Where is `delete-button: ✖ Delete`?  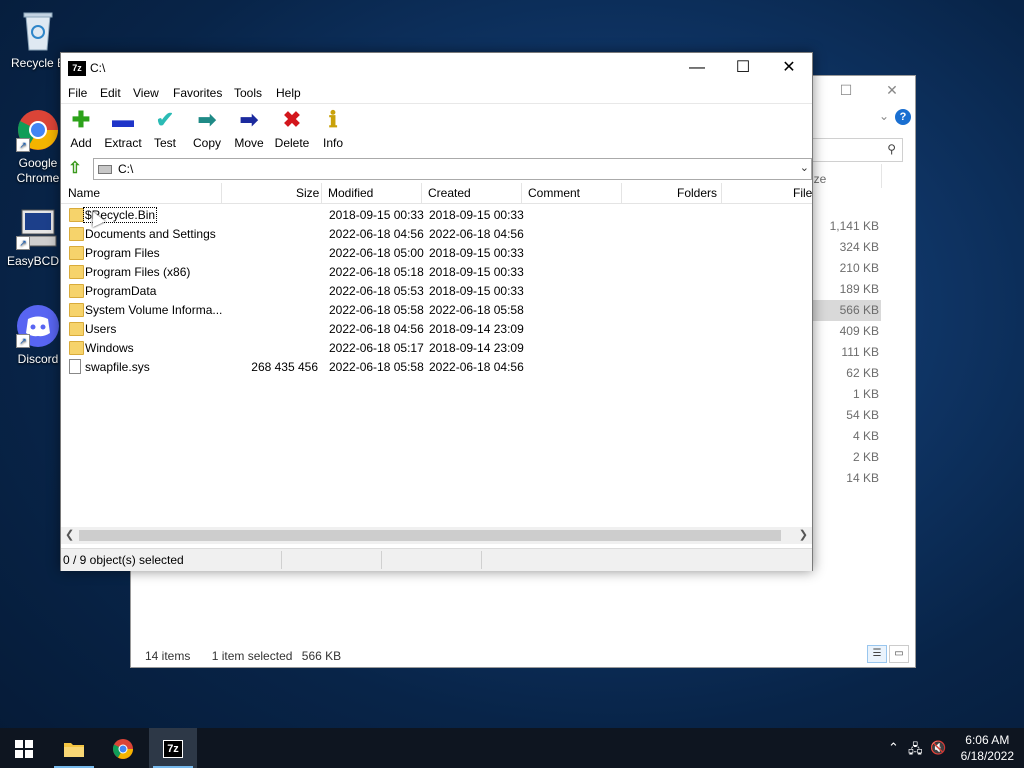
delete-button: ✖ Delete is located at coordinates (292, 128).